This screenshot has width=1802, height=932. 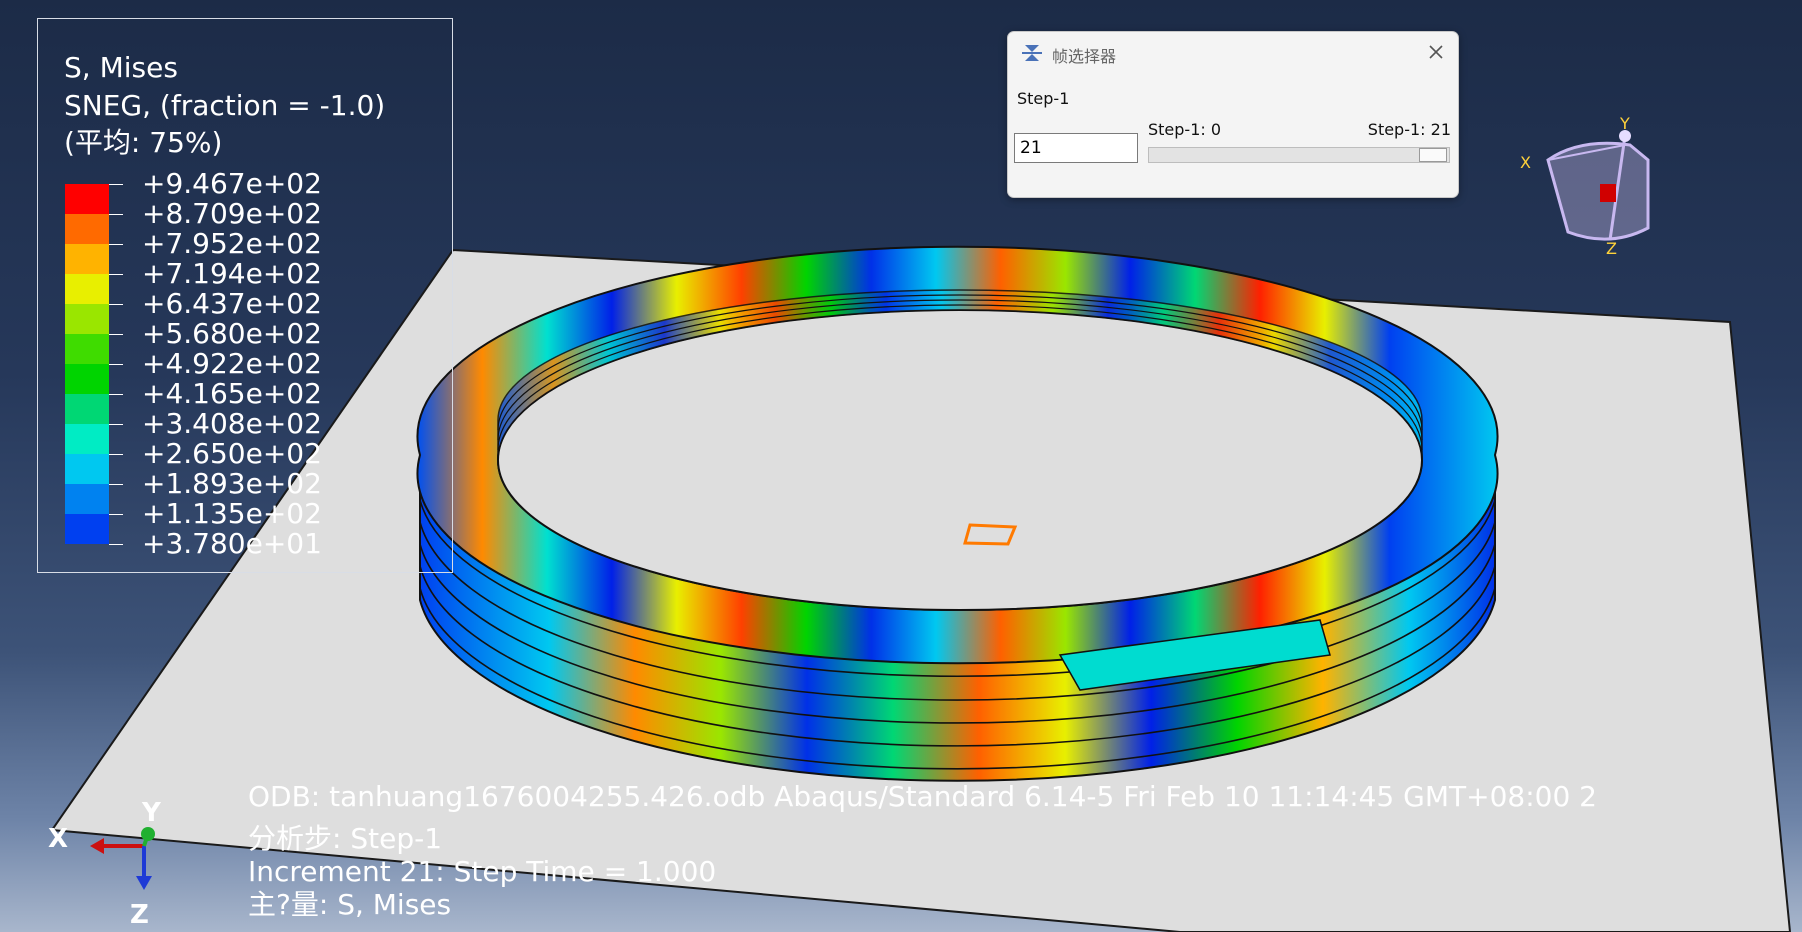 I want to click on viewcube-x-label: X, so click(x=1525, y=162).